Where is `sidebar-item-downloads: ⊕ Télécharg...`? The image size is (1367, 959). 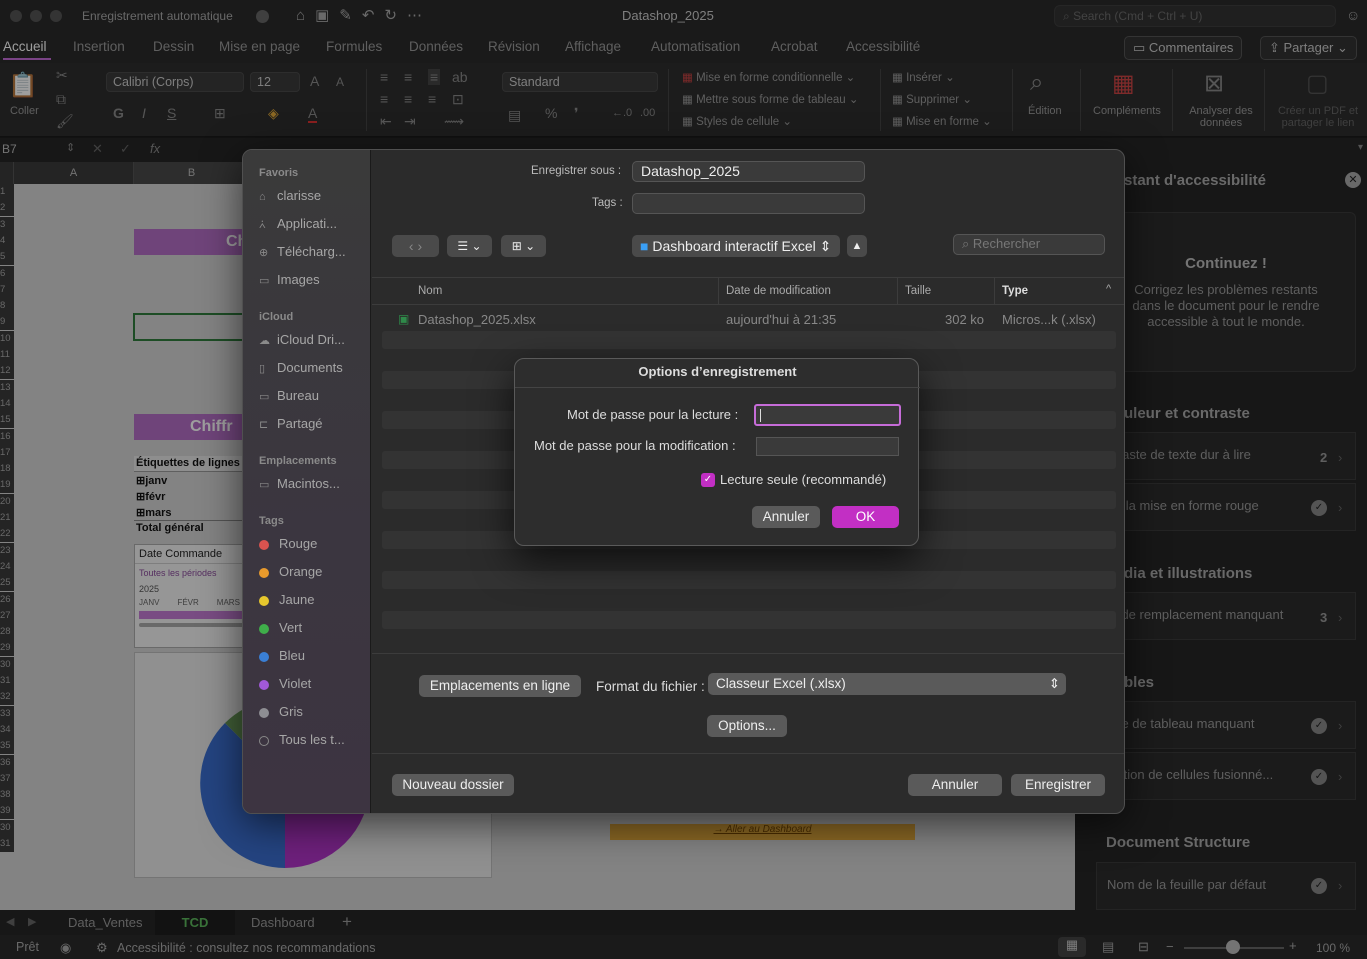
sidebar-item-downloads: ⊕ Télécharg... is located at coordinates (302, 251).